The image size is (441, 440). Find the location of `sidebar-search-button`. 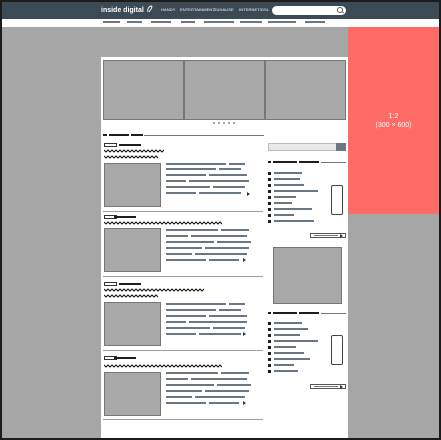

sidebar-search-button is located at coordinates (341, 147).